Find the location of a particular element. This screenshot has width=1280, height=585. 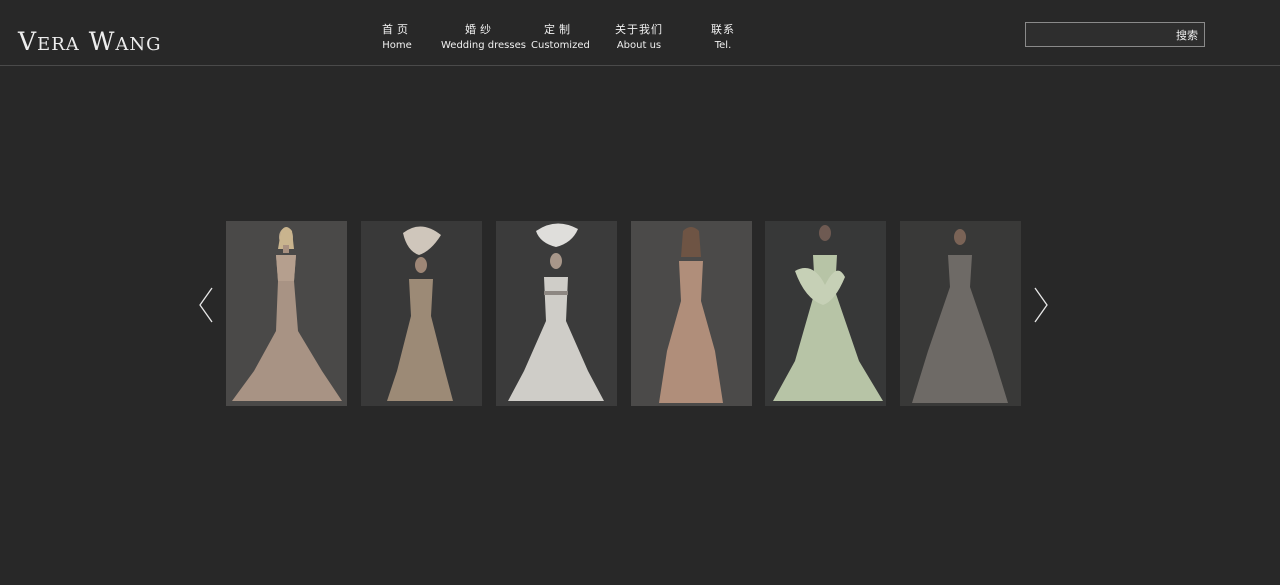

search-button: 搜索 is located at coordinates (1187, 35).